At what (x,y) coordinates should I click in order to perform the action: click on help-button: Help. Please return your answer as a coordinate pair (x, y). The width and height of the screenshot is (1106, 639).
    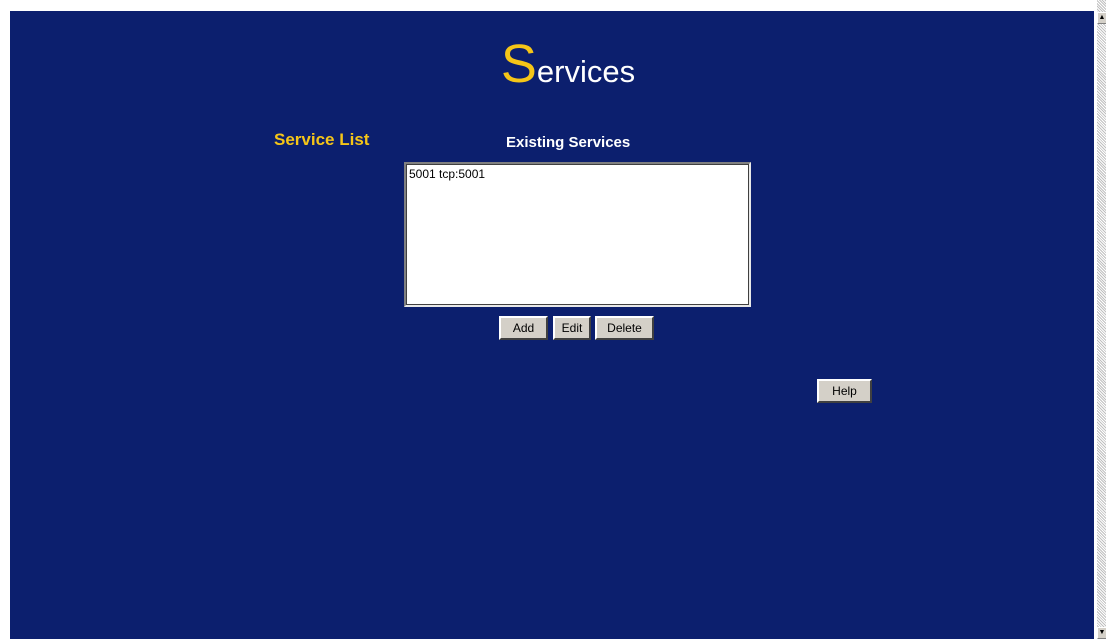
    Looking at the image, I should click on (844, 391).